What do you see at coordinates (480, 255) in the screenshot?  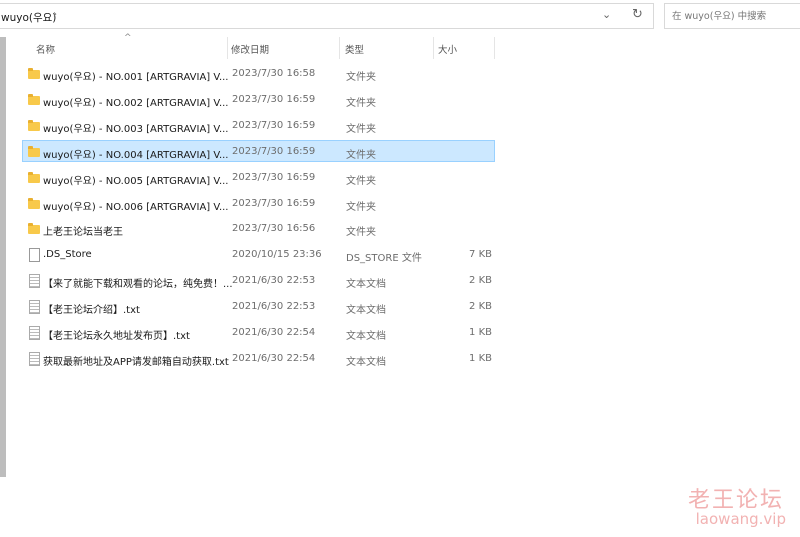 I see `file-size: 7 KB` at bounding box center [480, 255].